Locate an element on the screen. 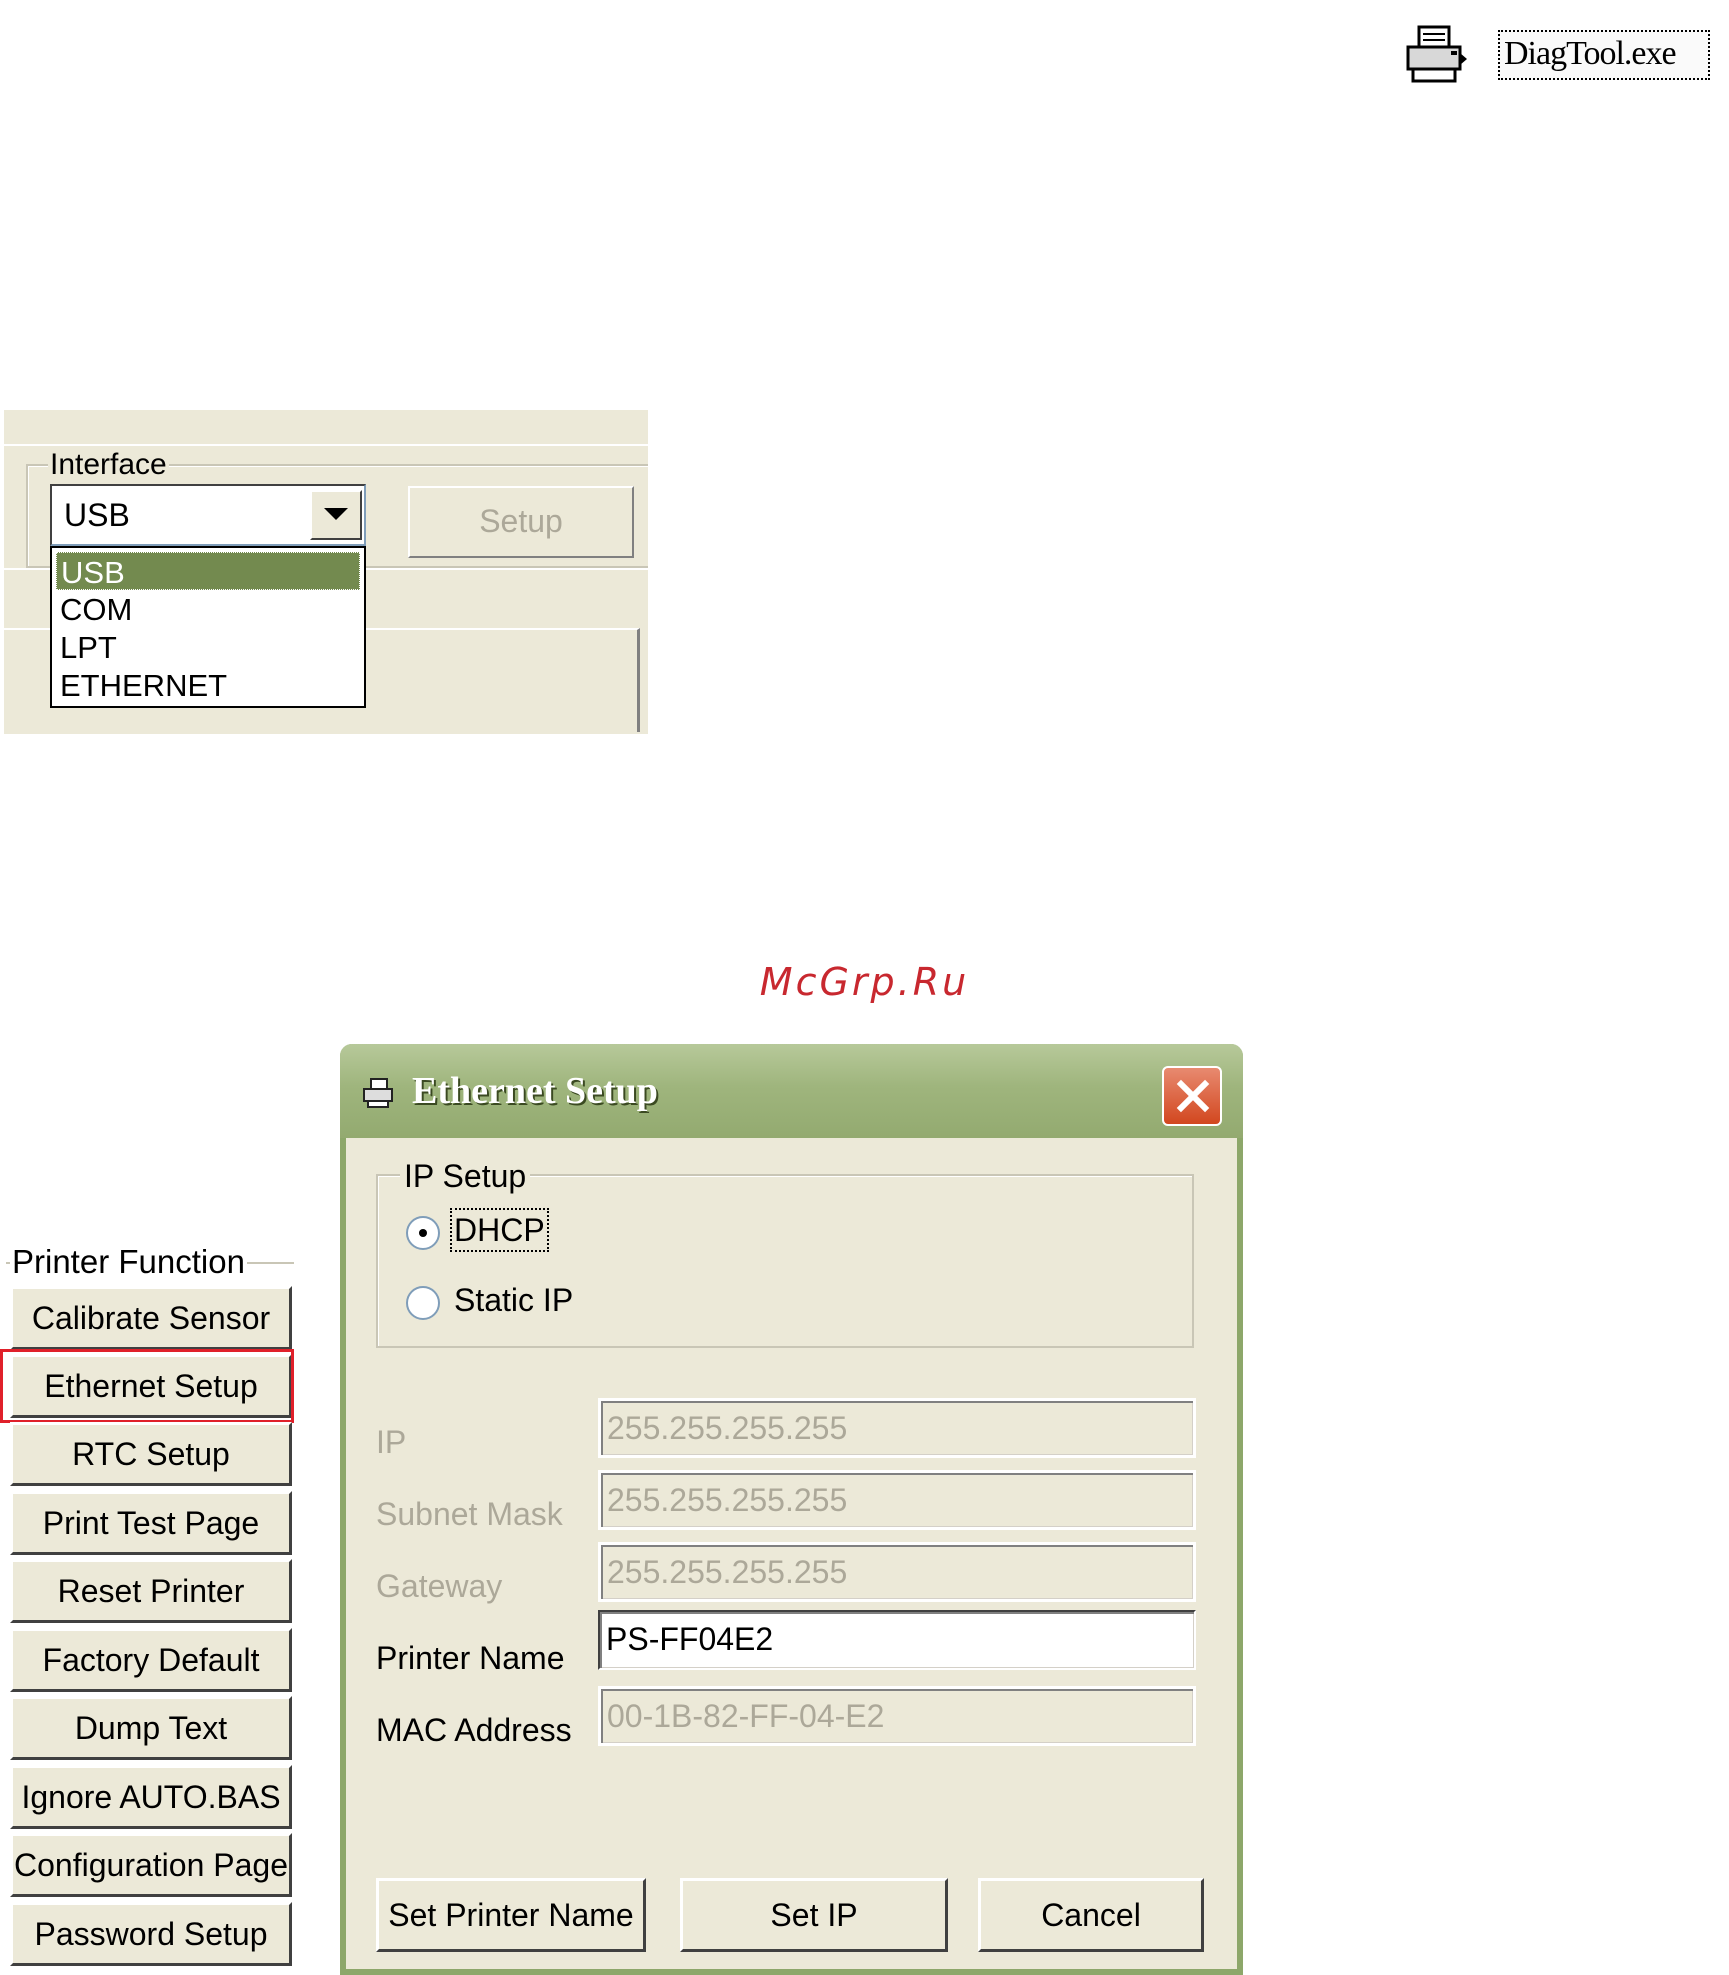 This screenshot has height=1975, width=1729. dropdown-button is located at coordinates (336, 515).